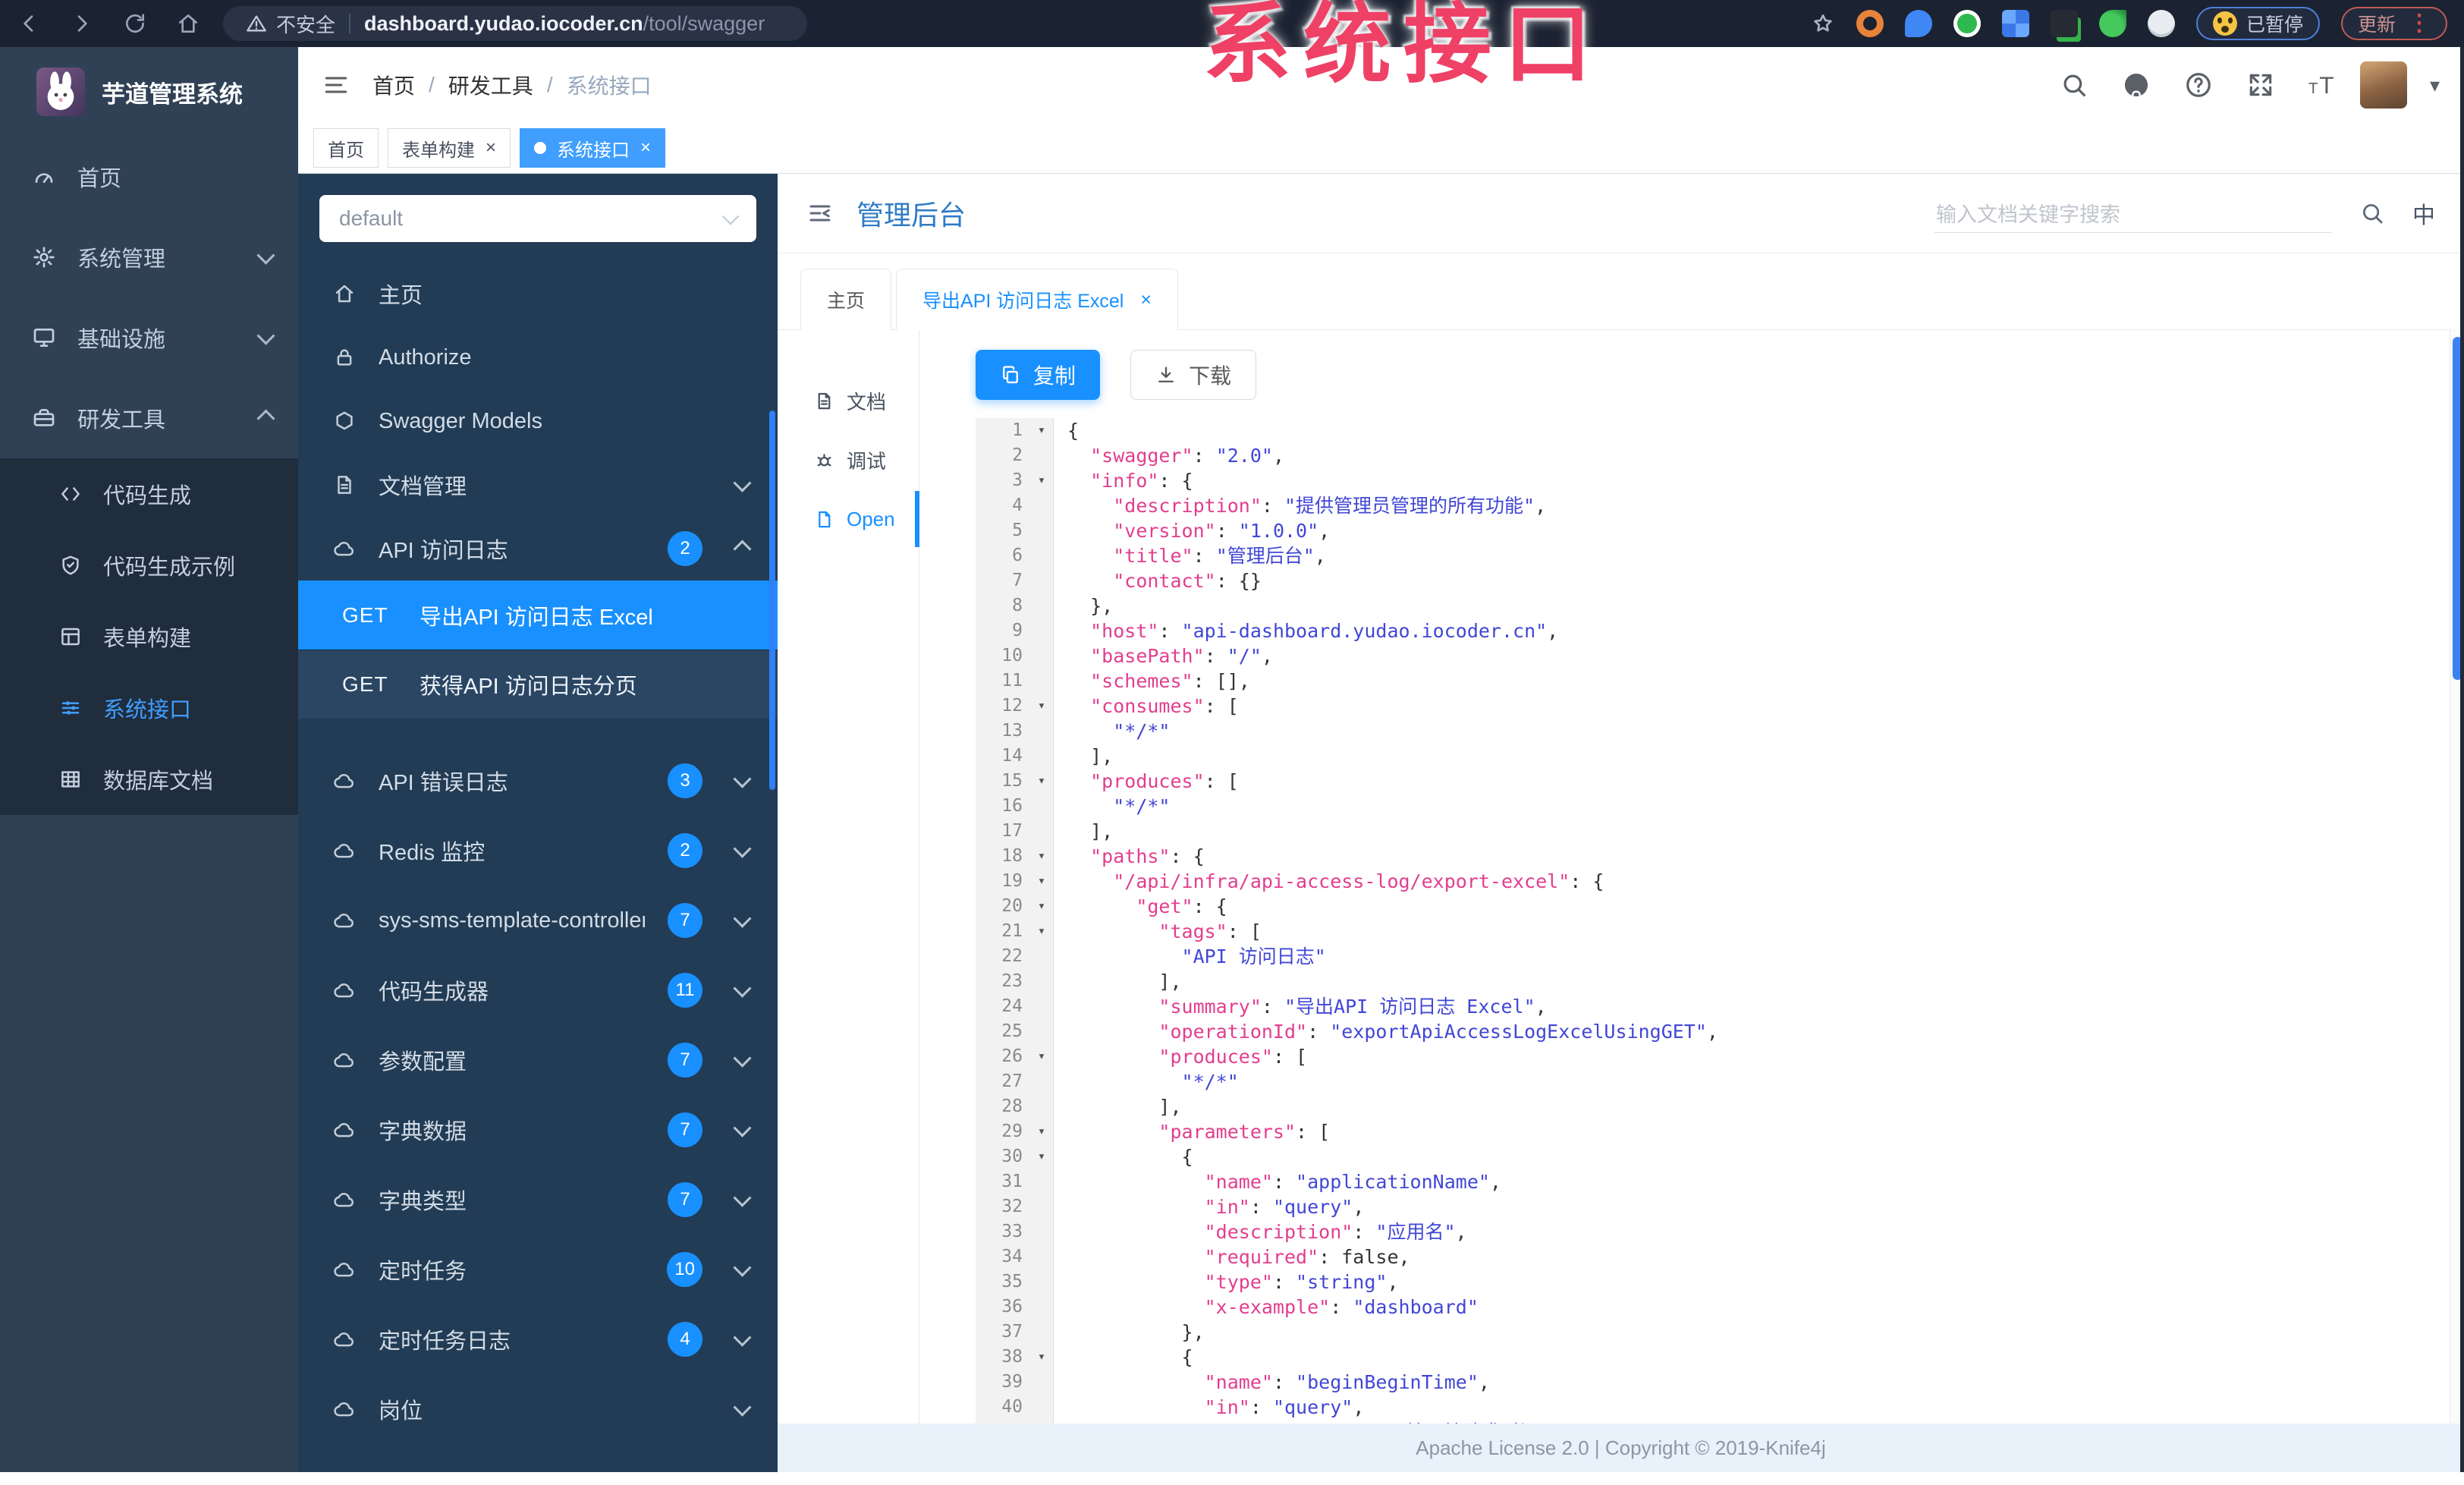 This screenshot has height=1485, width=2464. What do you see at coordinates (538, 1339) in the screenshot?
I see `swagger-controller-9: 定时任务日志 4` at bounding box center [538, 1339].